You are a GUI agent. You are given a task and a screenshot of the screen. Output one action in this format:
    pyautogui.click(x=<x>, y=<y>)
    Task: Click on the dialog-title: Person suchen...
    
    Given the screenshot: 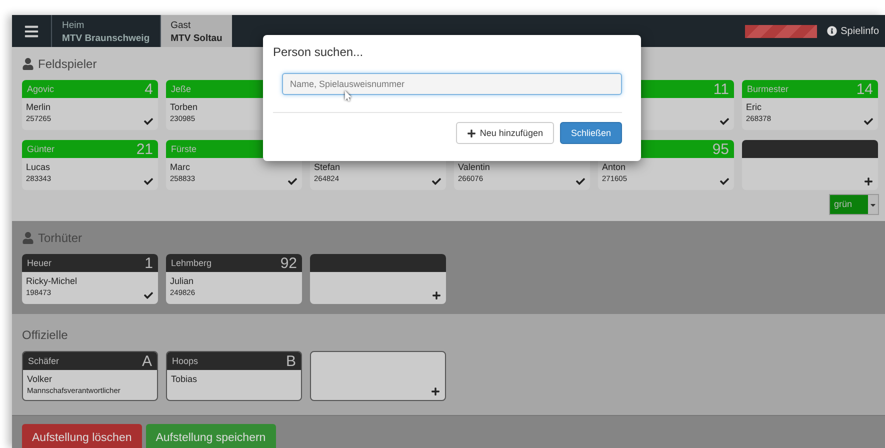 What is the action you would take?
    pyautogui.click(x=318, y=51)
    